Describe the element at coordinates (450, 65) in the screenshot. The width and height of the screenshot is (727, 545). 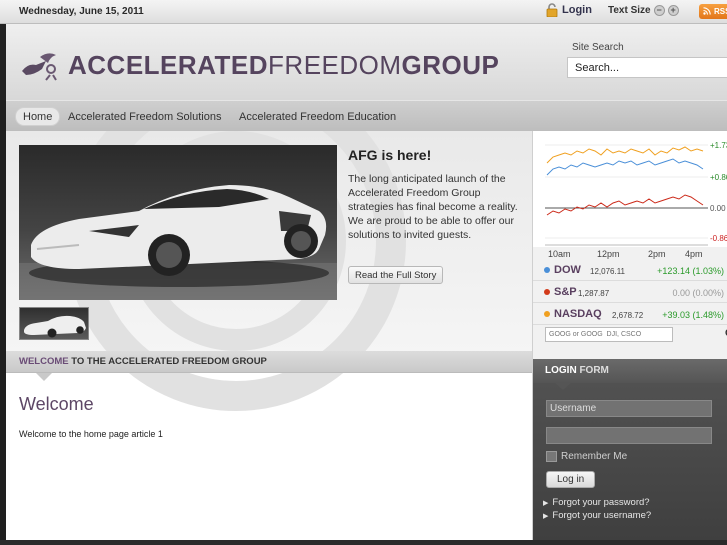
I see `logo-word-group: GROUP` at that location.